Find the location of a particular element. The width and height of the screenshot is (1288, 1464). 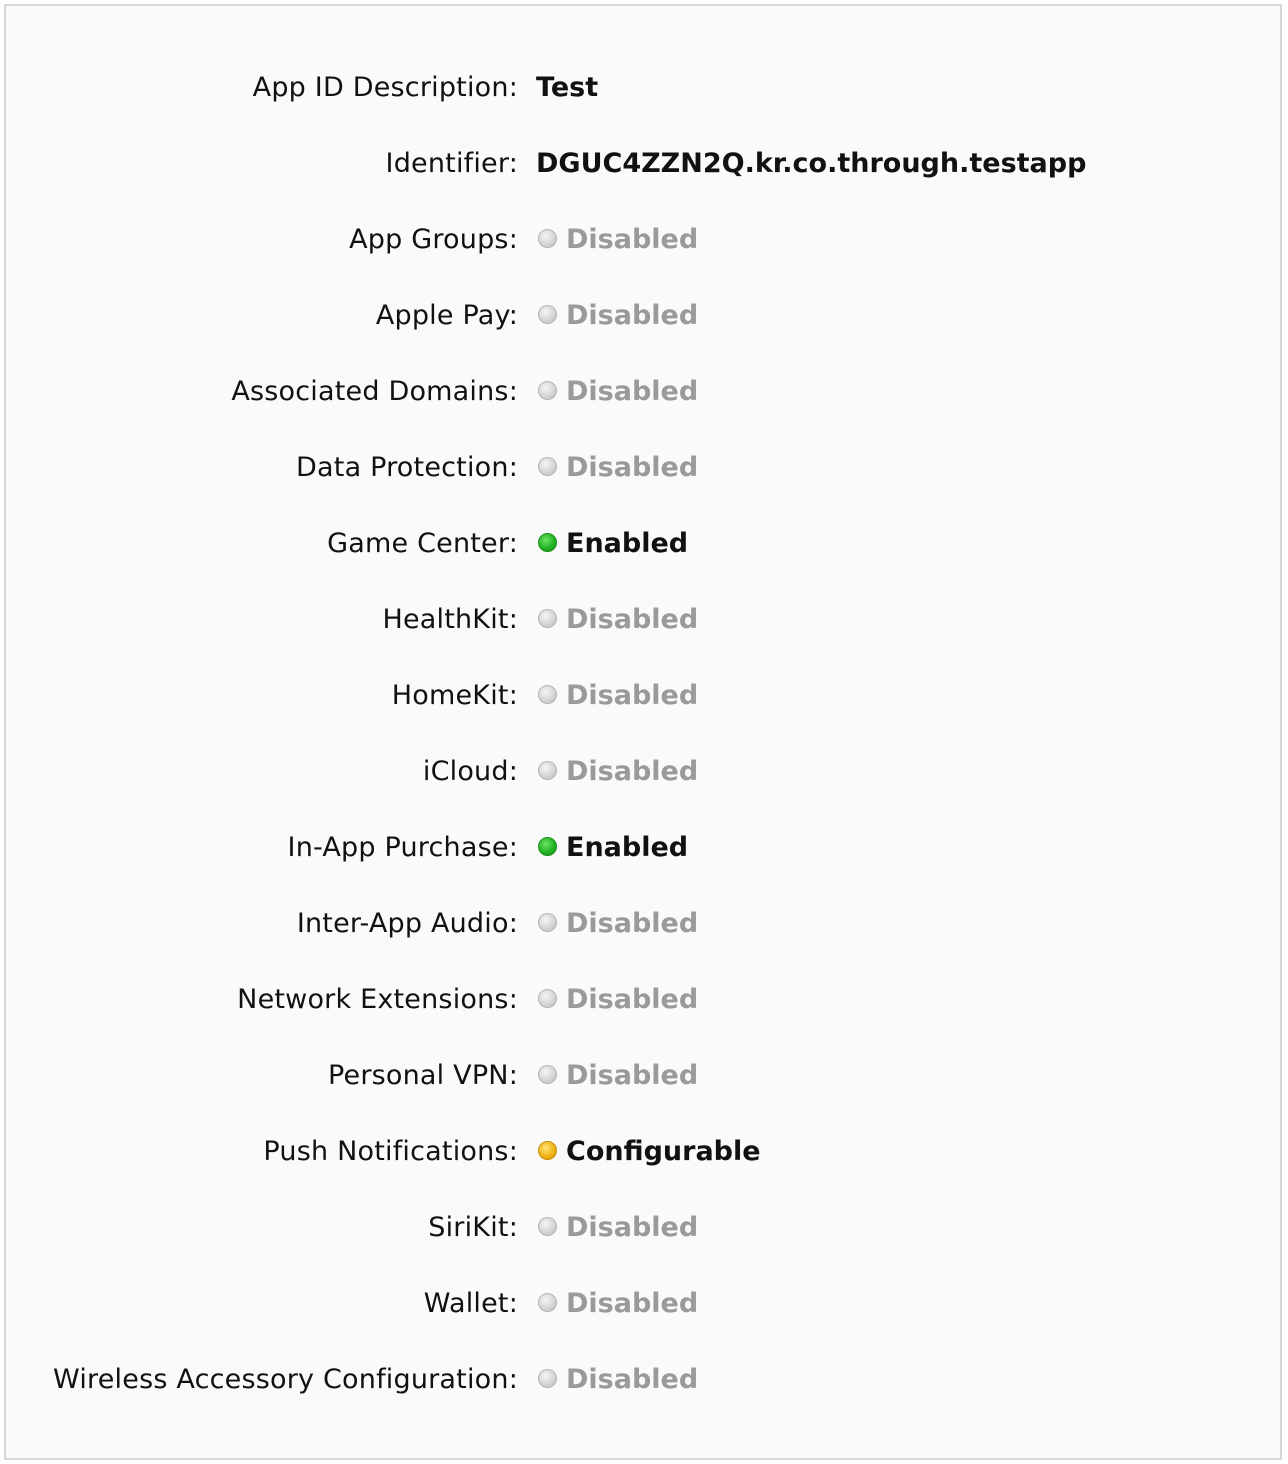

service-row: SiriKit: Disabled is located at coordinates (643, 1228).